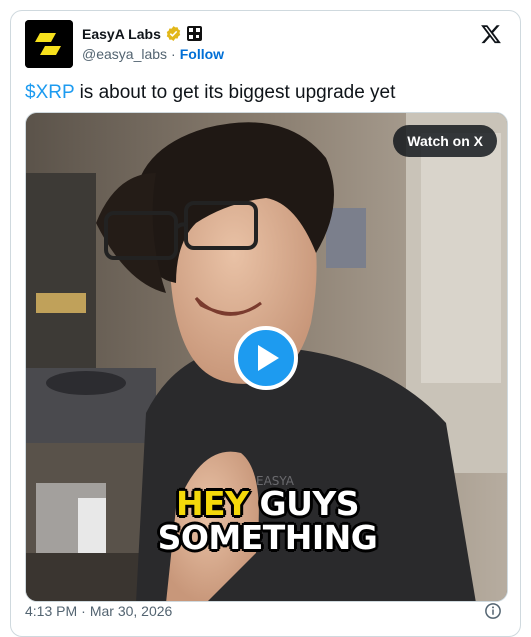 The image size is (531, 637). What do you see at coordinates (131, 611) in the screenshot?
I see `tweet-date: Mar 30, 2026` at bounding box center [131, 611].